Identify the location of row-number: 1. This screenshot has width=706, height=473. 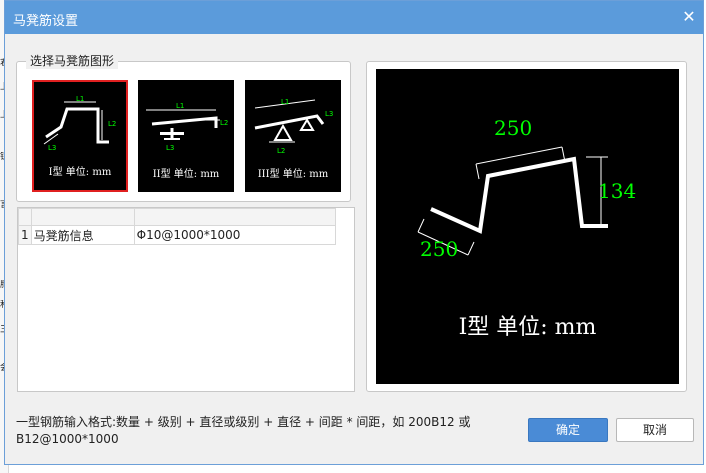
(25, 235).